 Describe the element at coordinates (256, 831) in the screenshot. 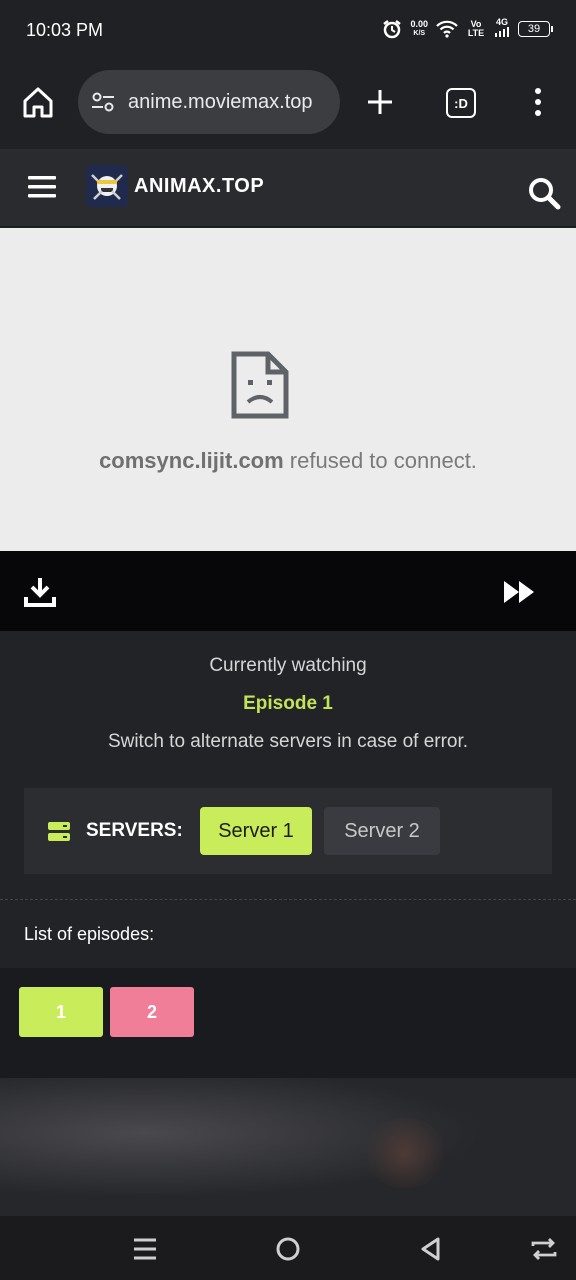

I see `server-1-button: Server 1` at that location.